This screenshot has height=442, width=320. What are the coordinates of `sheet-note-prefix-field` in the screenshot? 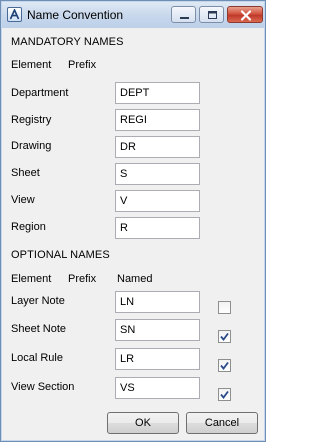 It's located at (157, 330).